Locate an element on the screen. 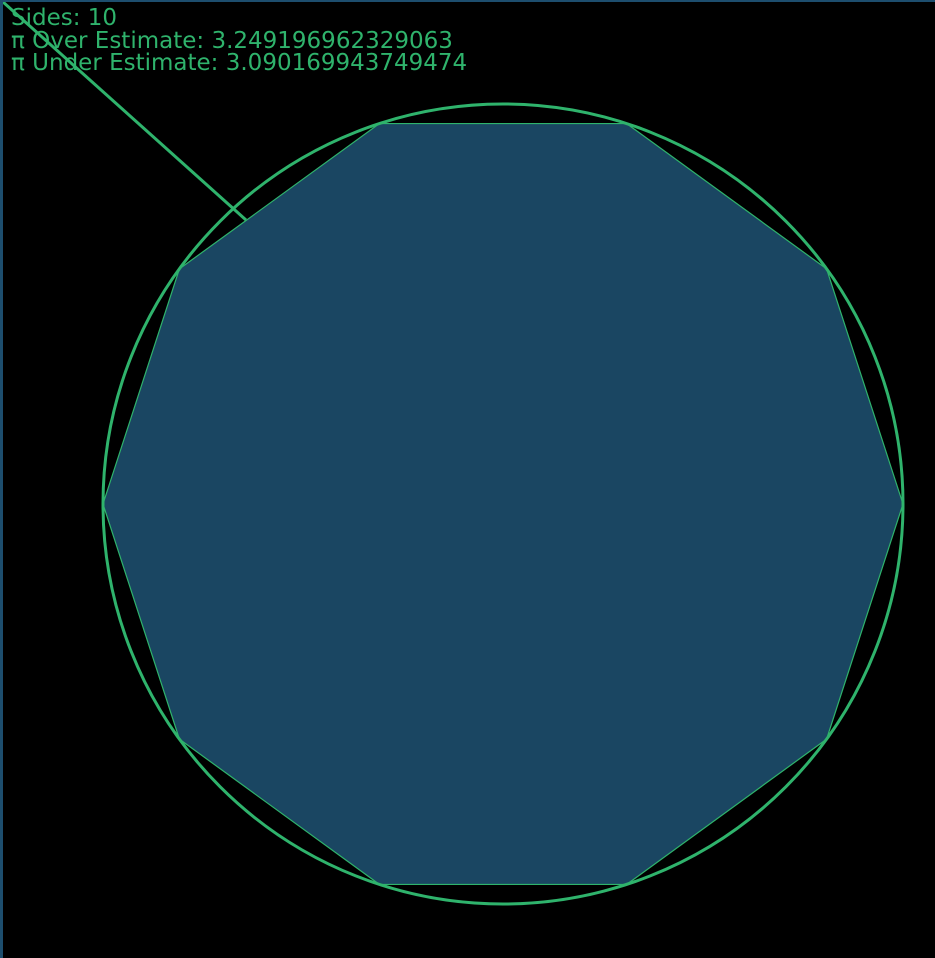  pi-over-estimate-label: π Over Estimate: 3.249196962329063 is located at coordinates (232, 40).